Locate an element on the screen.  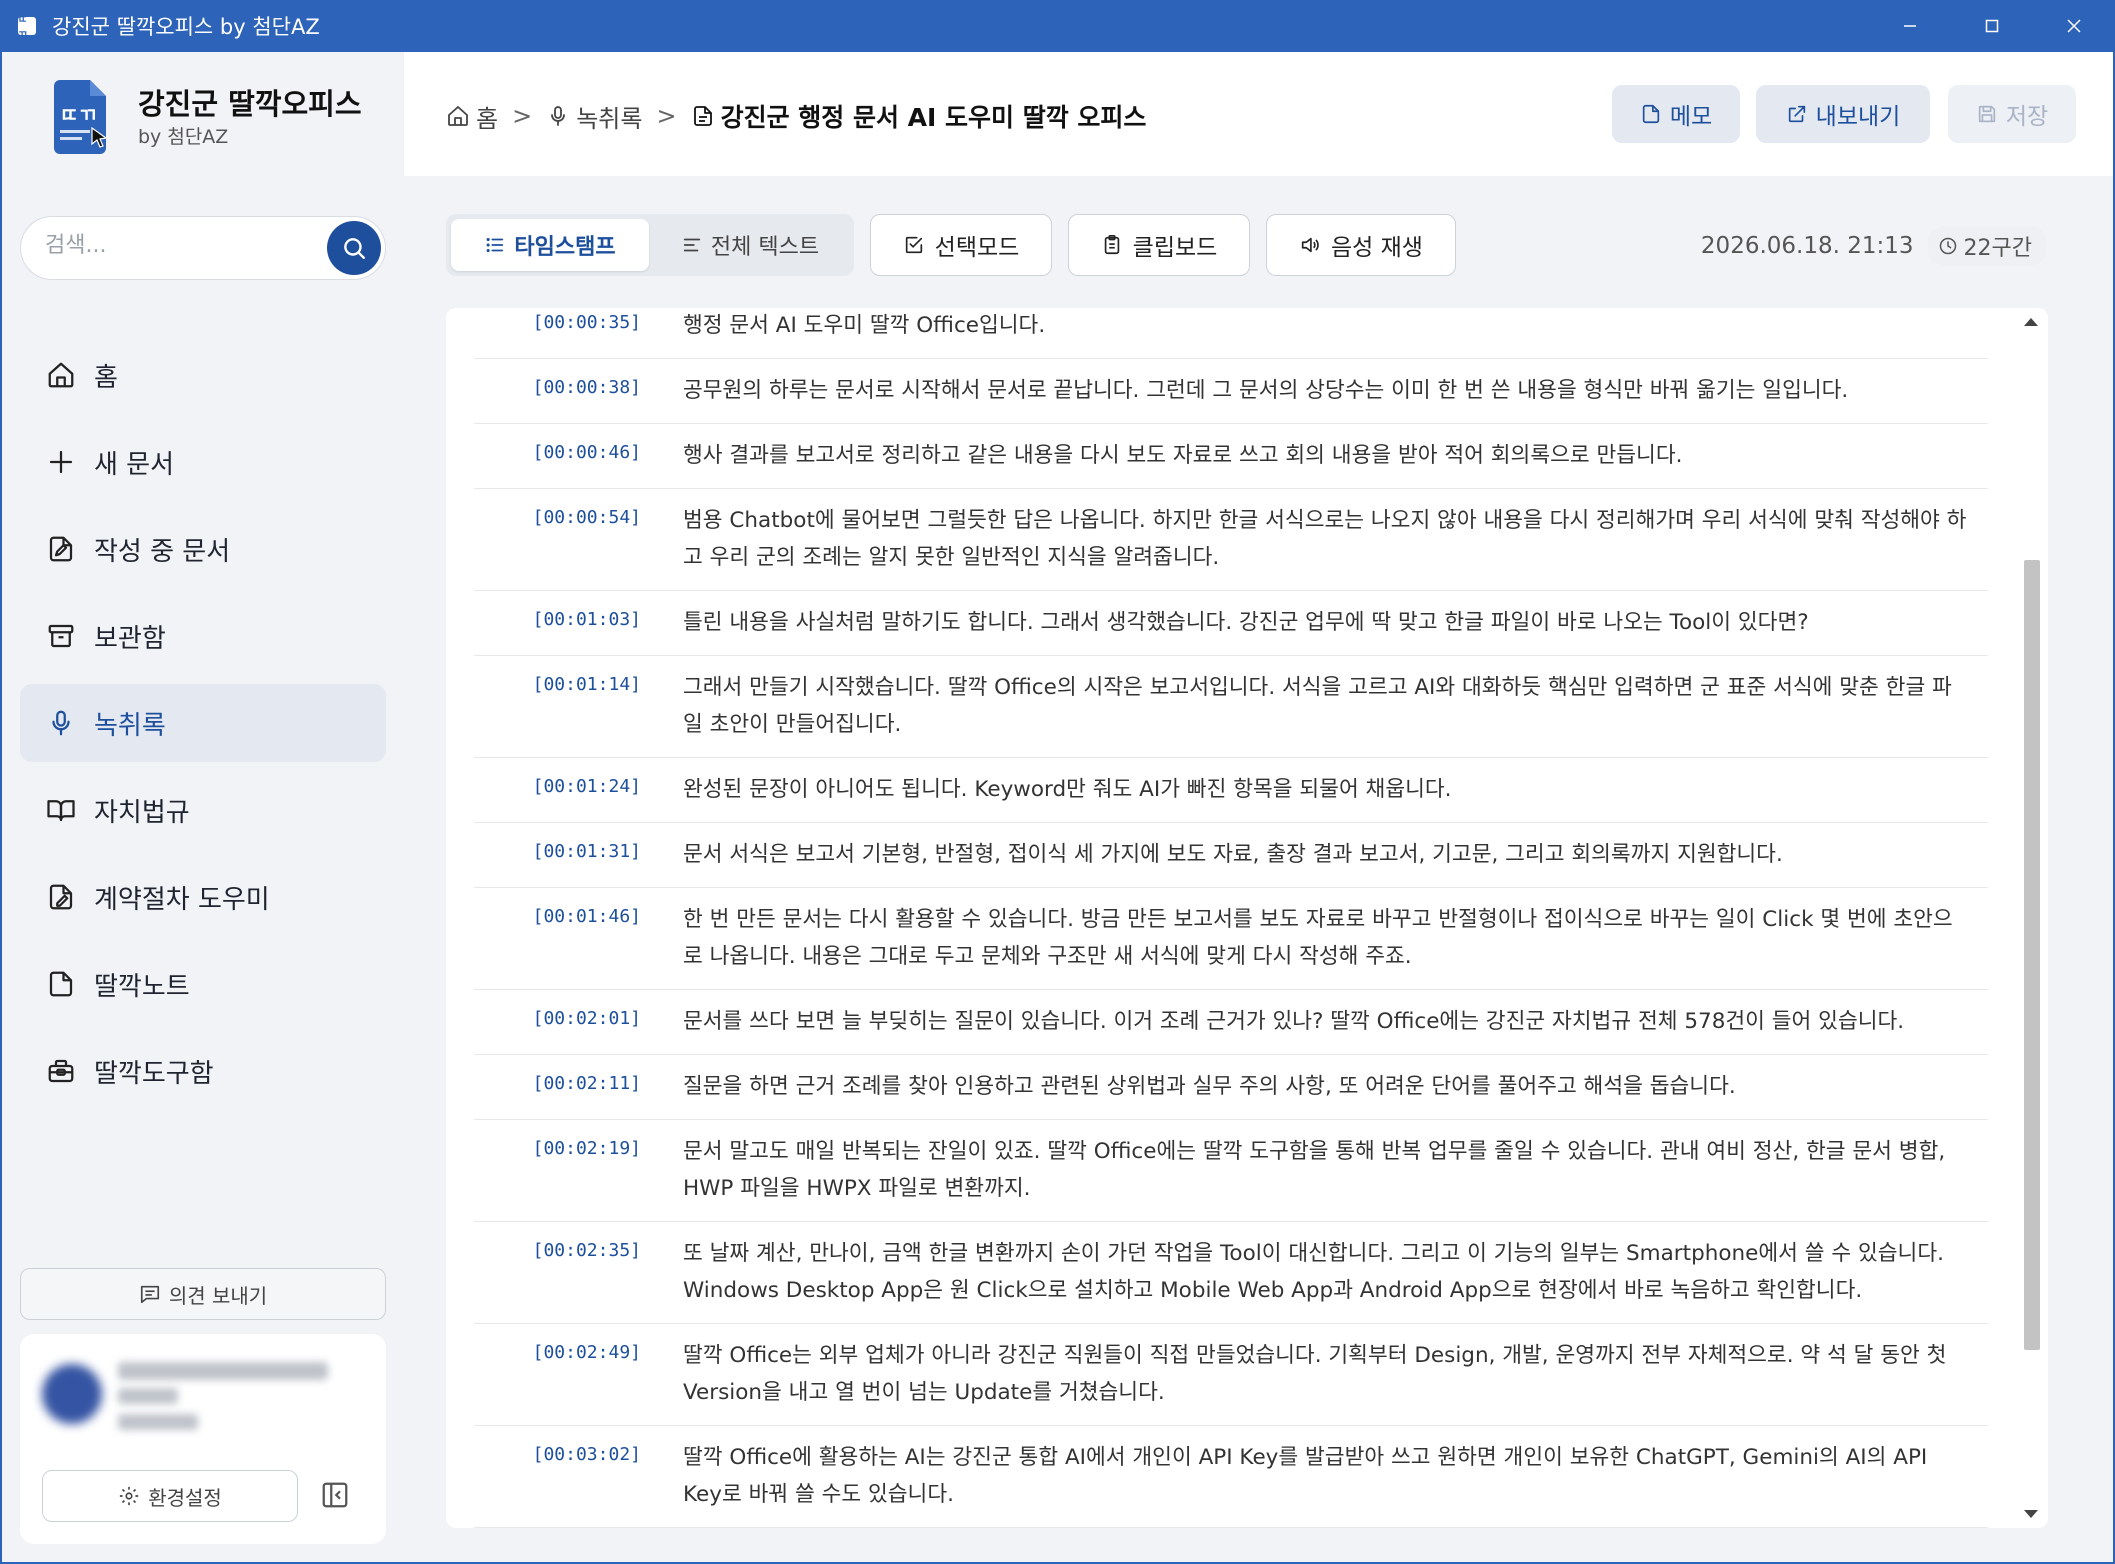
close-icon is located at coordinates (2074, 26).